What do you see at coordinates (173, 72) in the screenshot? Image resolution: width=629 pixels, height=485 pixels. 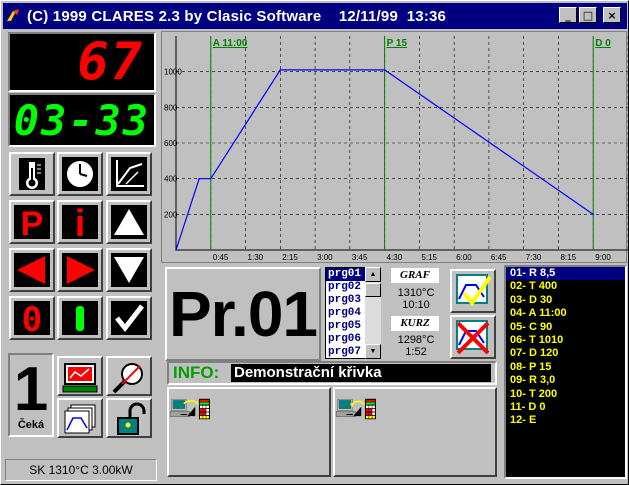 I see `y-tick-label: 1000` at bounding box center [173, 72].